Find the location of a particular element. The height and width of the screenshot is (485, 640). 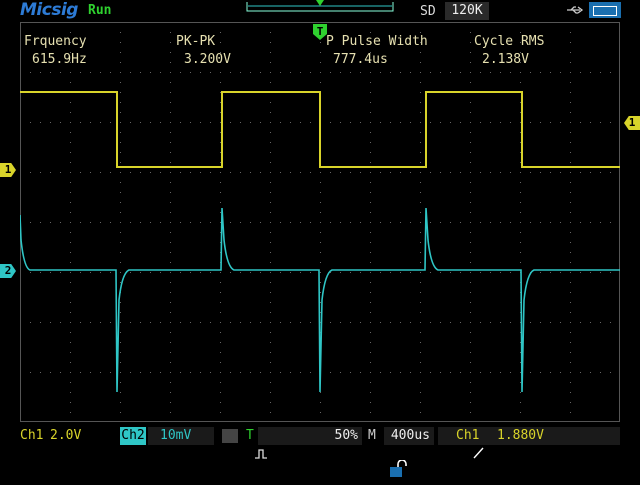

timeline-indicator is located at coordinates (320, 7).